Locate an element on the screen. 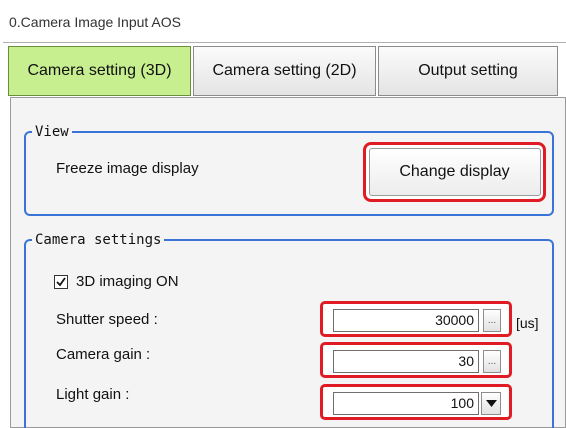 Image resolution: width=566 pixels, height=428 pixels. camera-gain-label: Camera gain : is located at coordinates (103, 354).